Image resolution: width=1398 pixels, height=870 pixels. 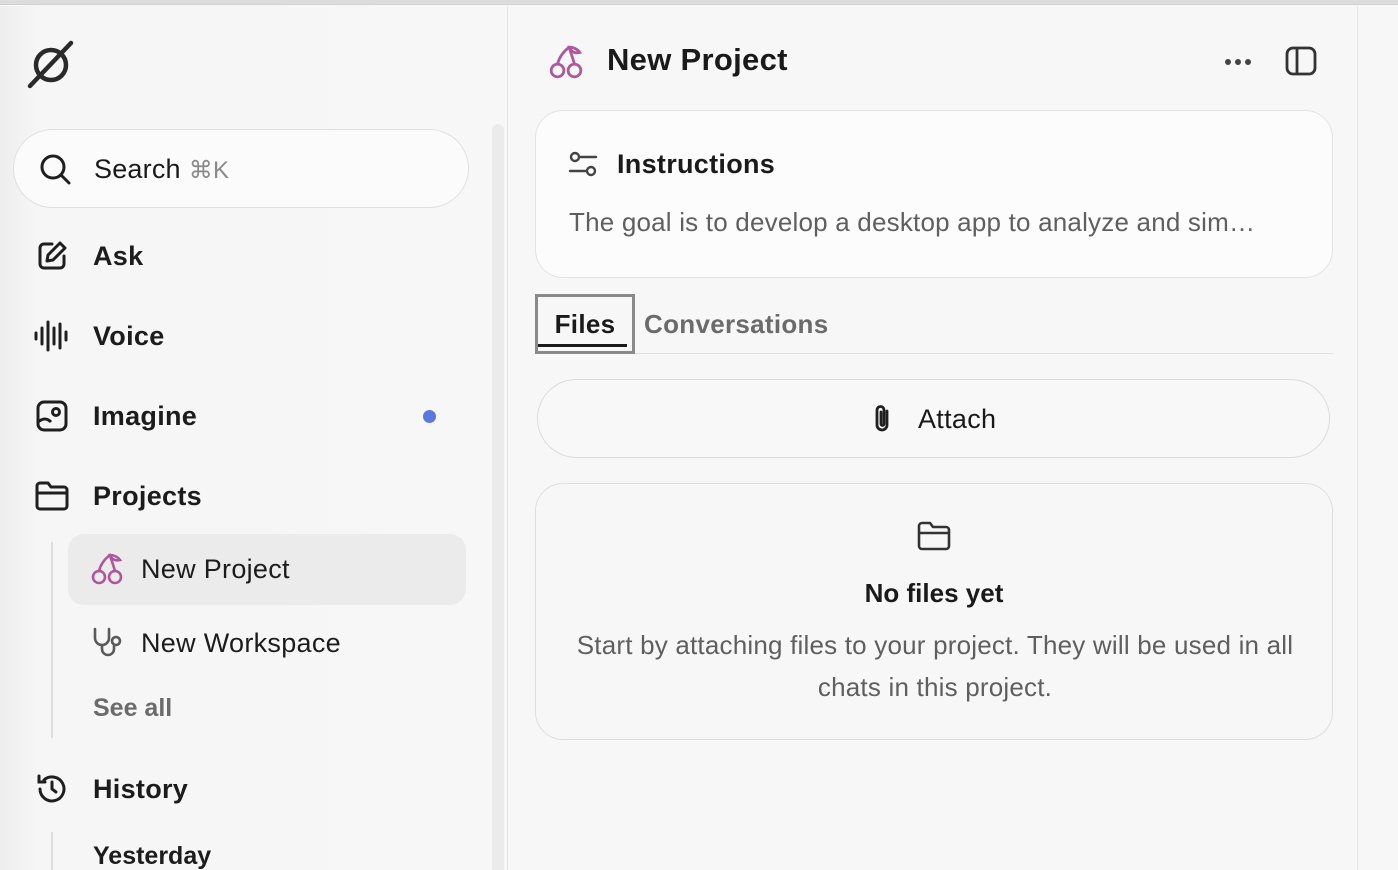 I want to click on nav-item-projects: Projects, so click(x=245, y=496).